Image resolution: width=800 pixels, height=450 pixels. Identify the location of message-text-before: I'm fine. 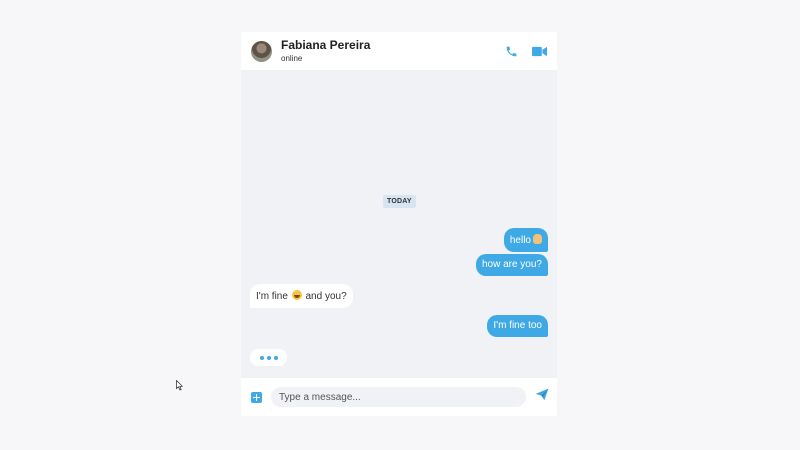
(272, 296).